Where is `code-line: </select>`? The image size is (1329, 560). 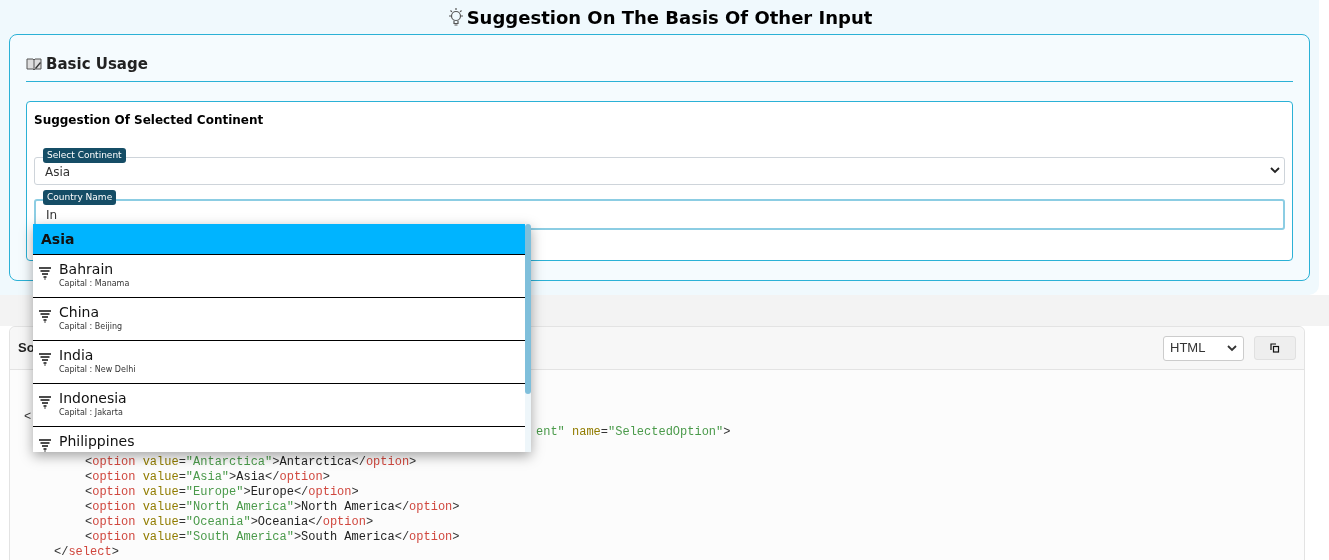 code-line: </select> is located at coordinates (86, 552).